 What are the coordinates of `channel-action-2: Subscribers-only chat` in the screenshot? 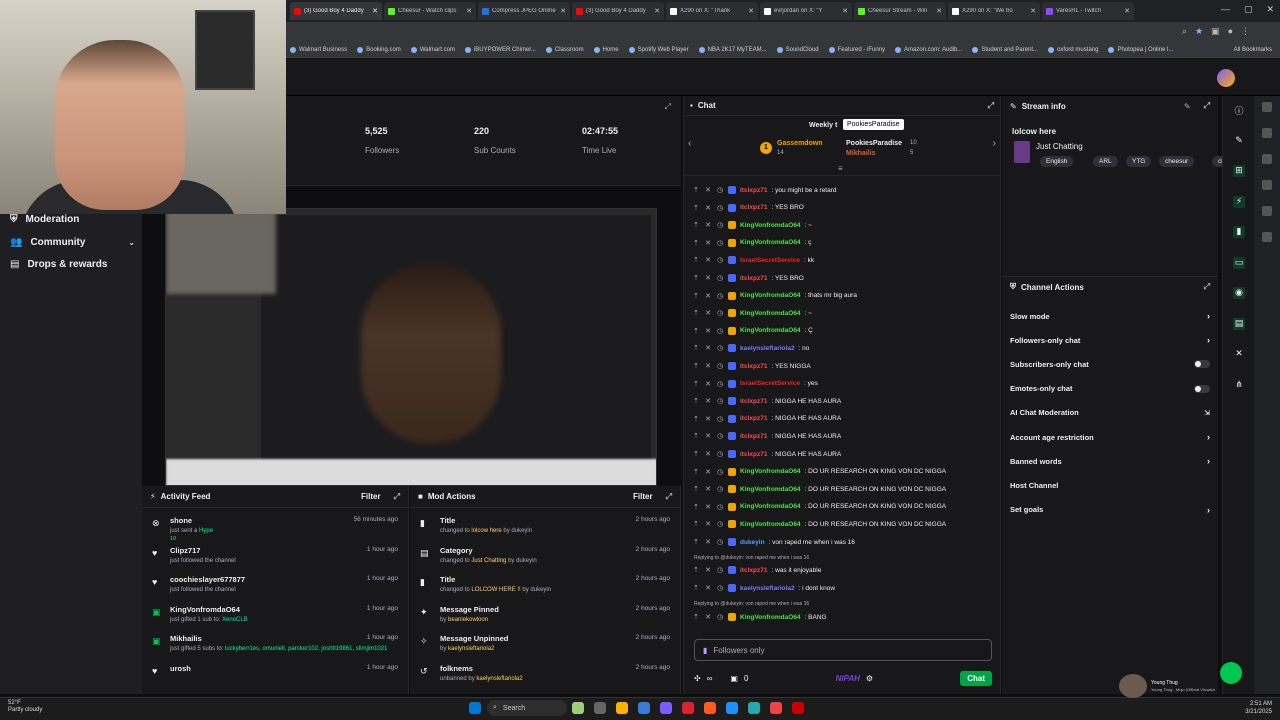 It's located at (1110, 364).